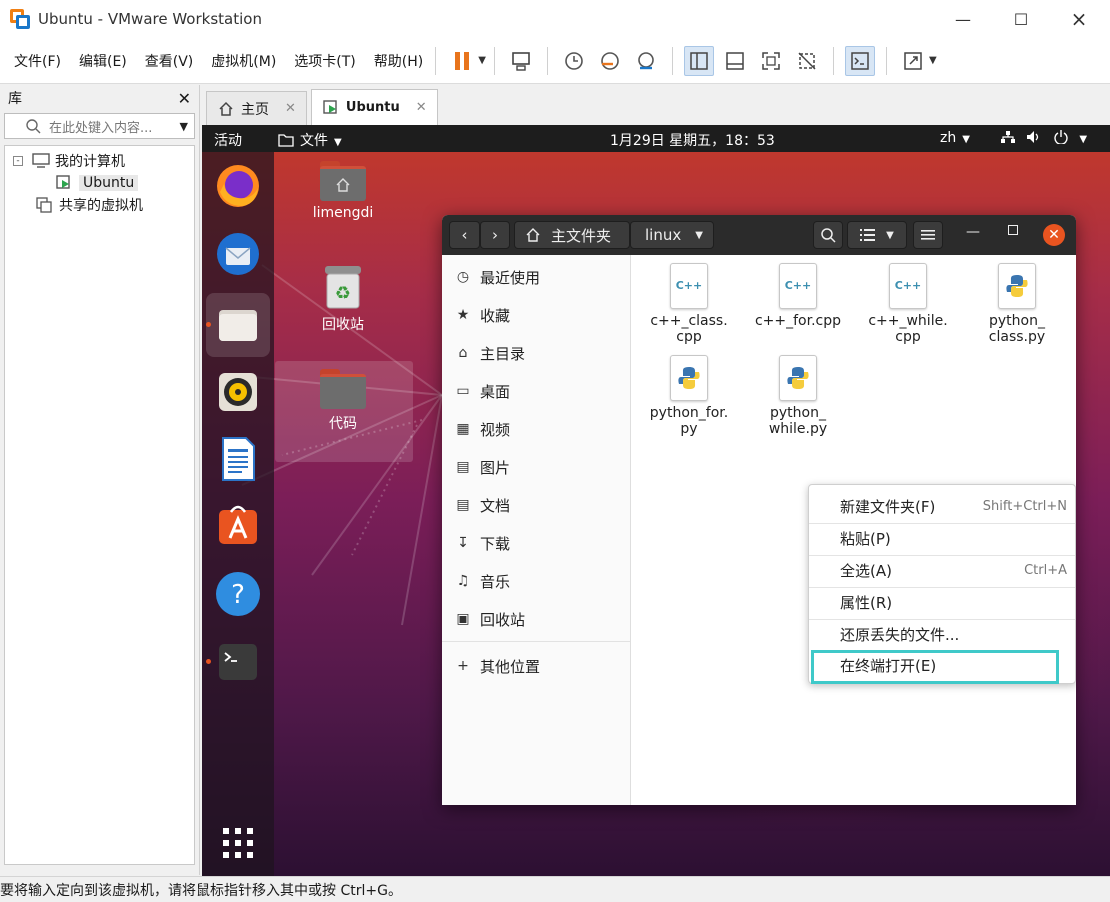 This screenshot has width=1110, height=902. I want to click on sidebar-item-home: ⌂ 主目录, so click(489, 353).